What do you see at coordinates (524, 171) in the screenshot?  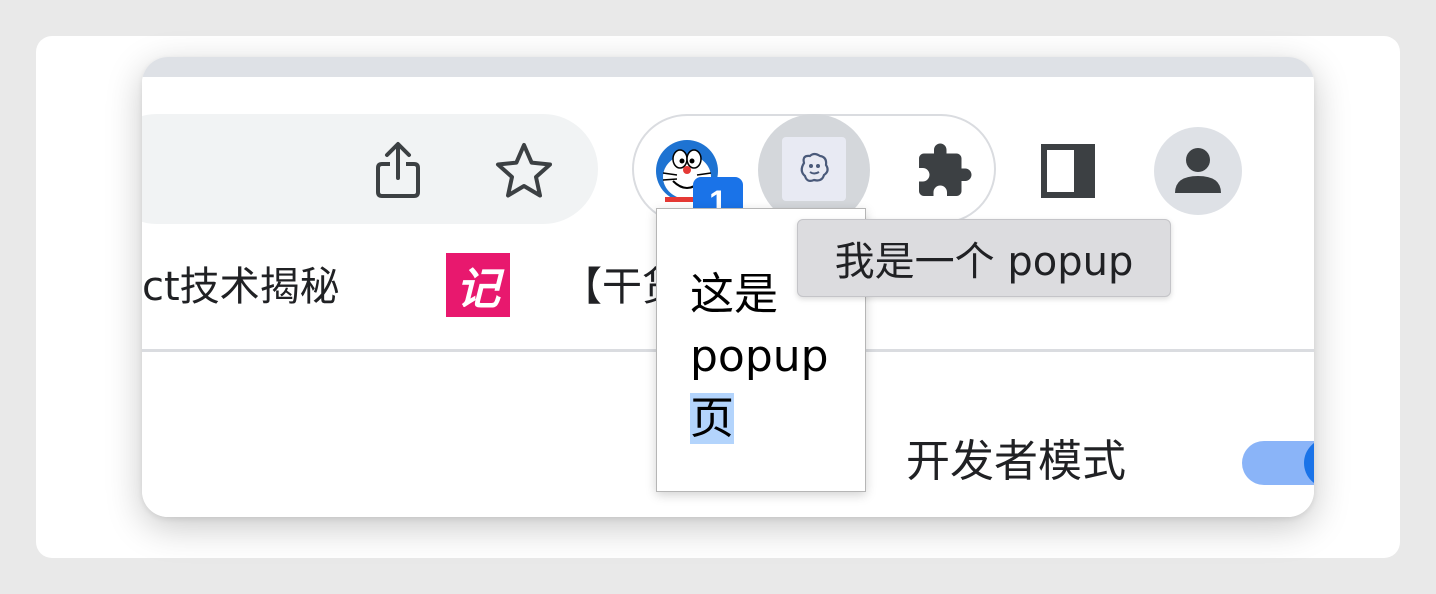 I see `bookmark-star-icon` at bounding box center [524, 171].